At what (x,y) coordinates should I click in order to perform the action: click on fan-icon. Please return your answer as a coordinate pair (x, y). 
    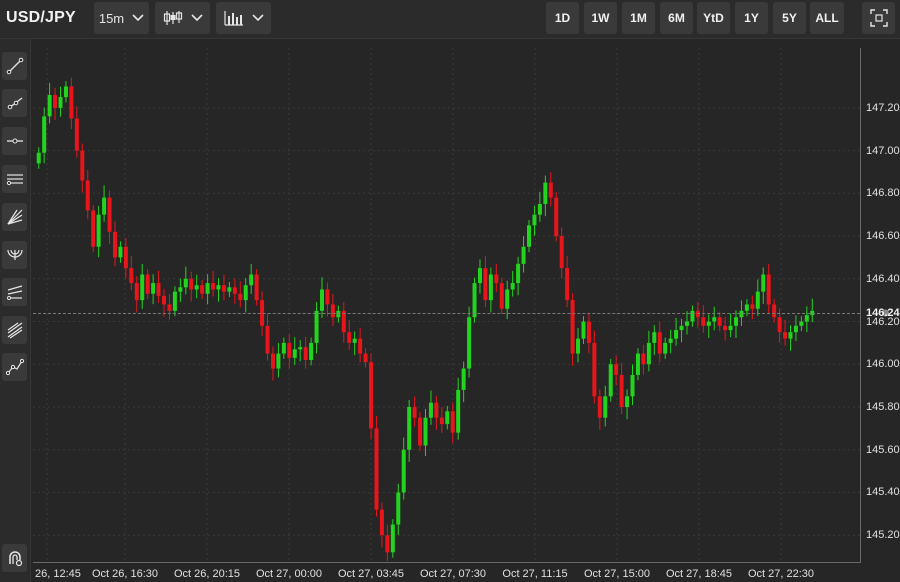
    Looking at the image, I should click on (14, 217).